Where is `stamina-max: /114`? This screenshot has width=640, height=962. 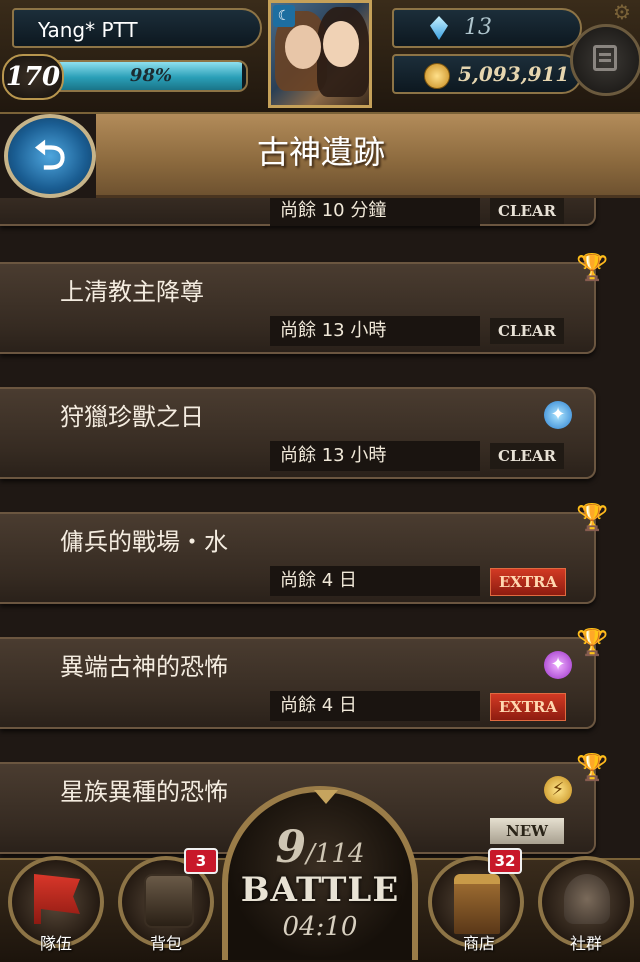
stamina-max: /114 is located at coordinates (335, 854).